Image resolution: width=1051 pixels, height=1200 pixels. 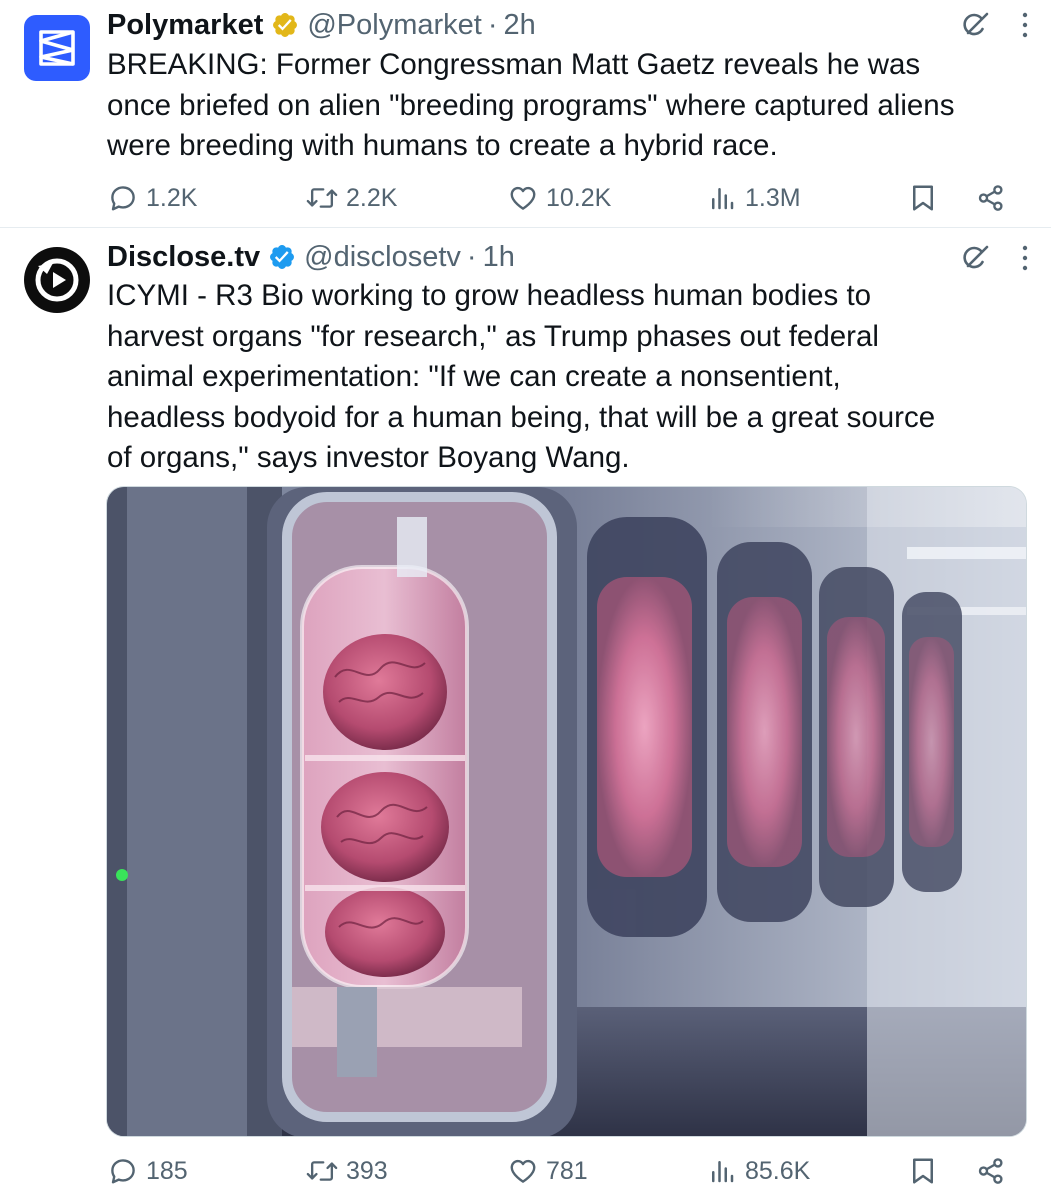 I want to click on polymarket-logo-icon, so click(x=57, y=48).